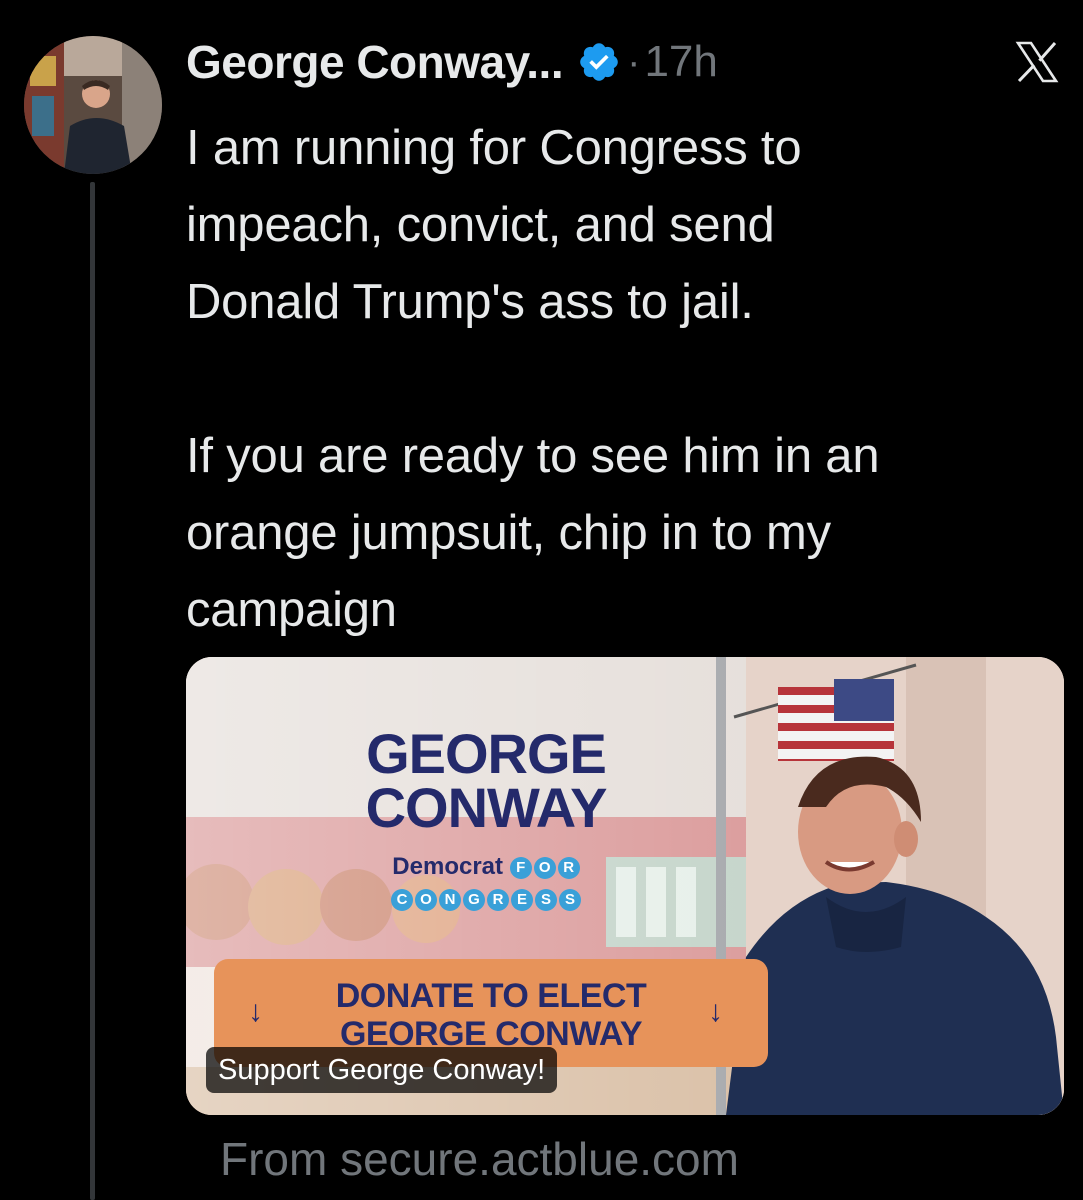 Image resolution: width=1083 pixels, height=1200 pixels. I want to click on arrow-down-icon: ↓, so click(715, 1011).